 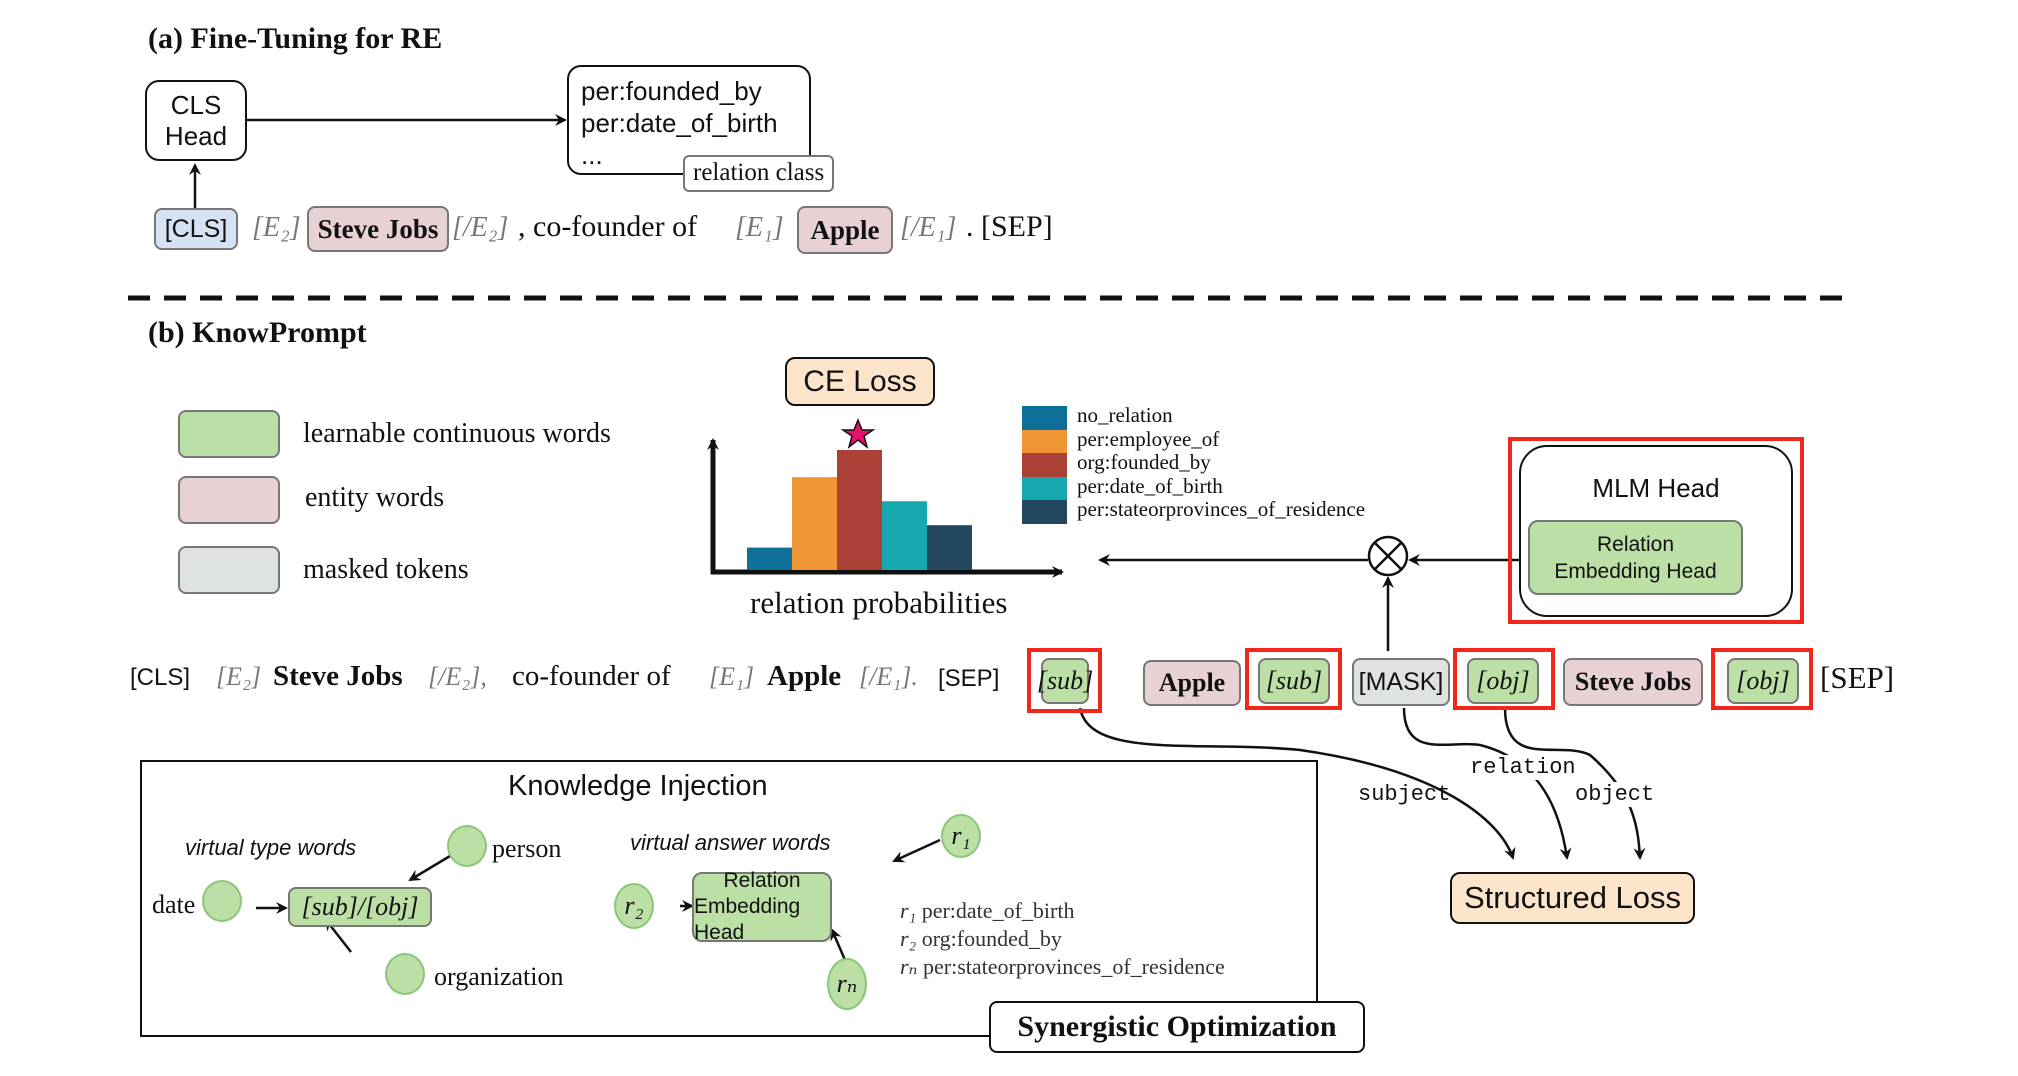 I want to click on virtual-answer-words-label: virtual answer words, so click(x=730, y=842).